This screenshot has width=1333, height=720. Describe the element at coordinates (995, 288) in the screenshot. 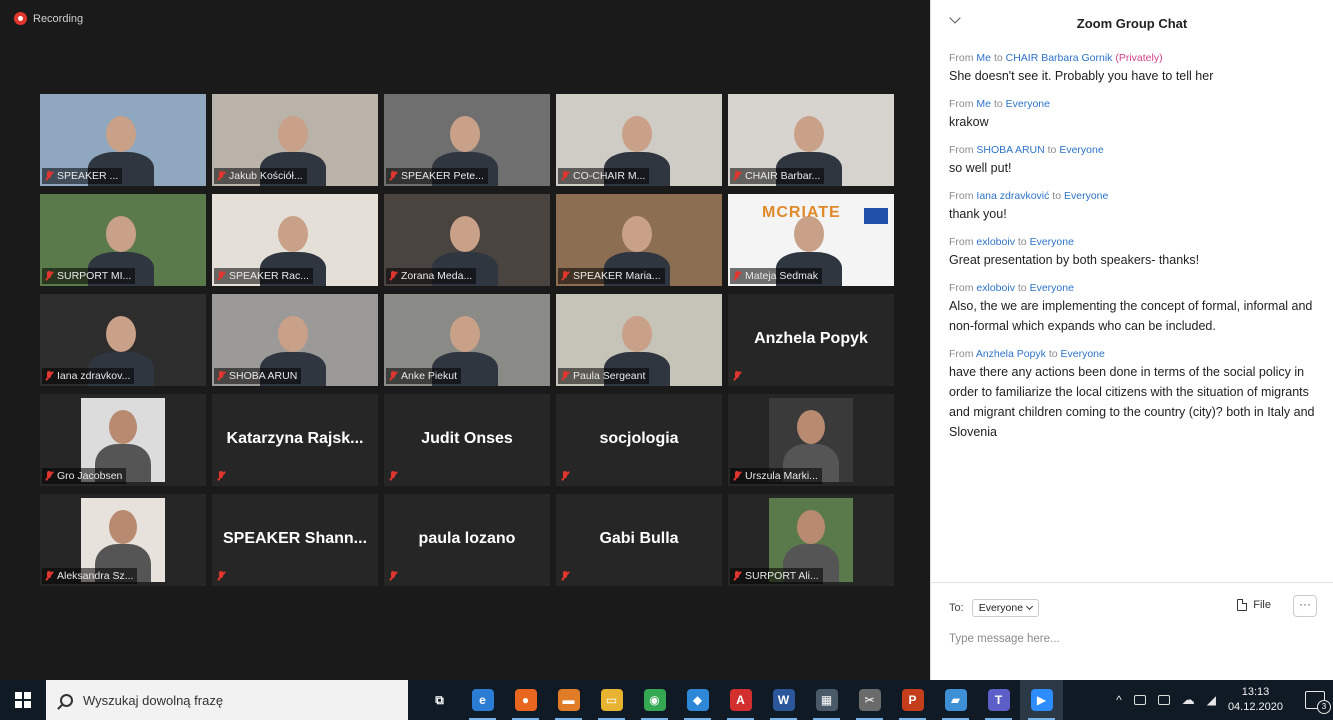

I see `sender-name: exloboiv` at that location.